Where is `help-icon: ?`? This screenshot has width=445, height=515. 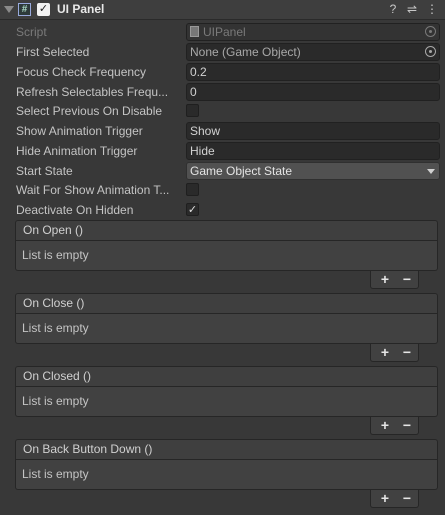
help-icon: ? is located at coordinates (393, 9).